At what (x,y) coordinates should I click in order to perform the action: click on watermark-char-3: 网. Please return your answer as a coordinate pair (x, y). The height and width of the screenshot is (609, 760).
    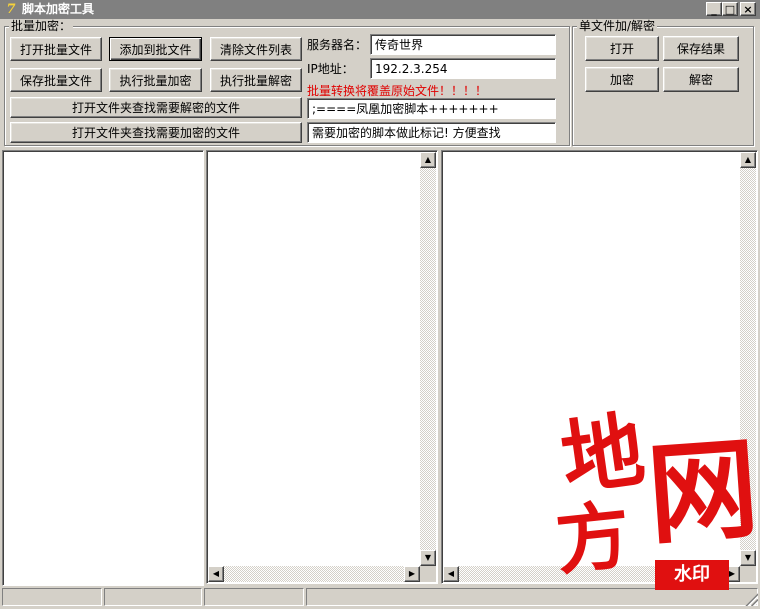
    Looking at the image, I should click on (701, 491).